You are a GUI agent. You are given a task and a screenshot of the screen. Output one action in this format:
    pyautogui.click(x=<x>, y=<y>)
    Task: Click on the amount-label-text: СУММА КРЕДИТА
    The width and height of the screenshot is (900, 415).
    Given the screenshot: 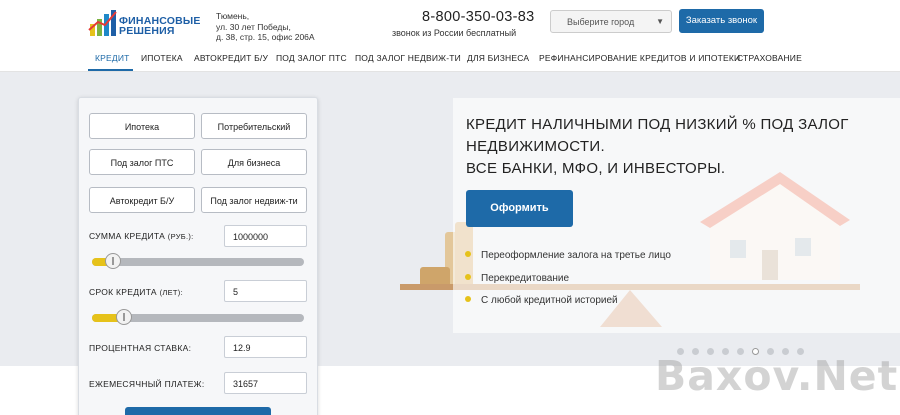 What is the action you would take?
    pyautogui.click(x=127, y=236)
    